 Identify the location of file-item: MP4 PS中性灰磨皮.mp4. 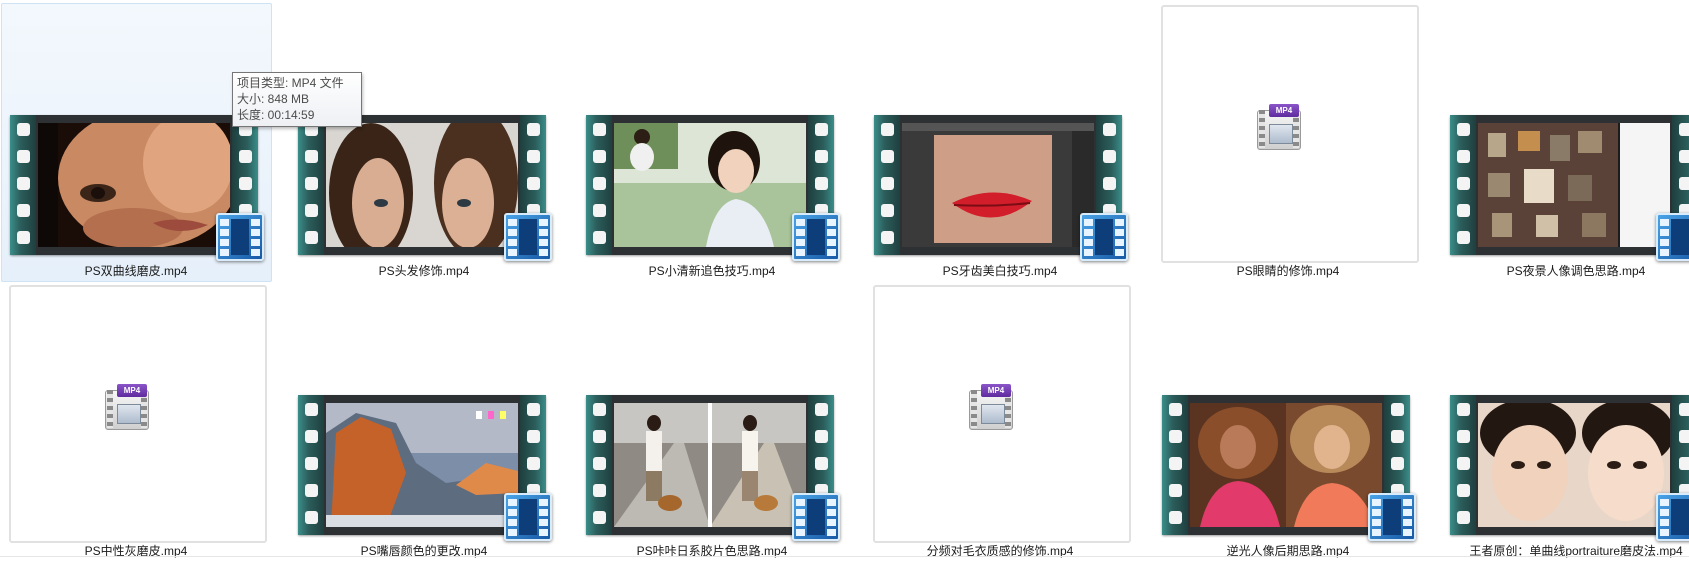
(136, 419).